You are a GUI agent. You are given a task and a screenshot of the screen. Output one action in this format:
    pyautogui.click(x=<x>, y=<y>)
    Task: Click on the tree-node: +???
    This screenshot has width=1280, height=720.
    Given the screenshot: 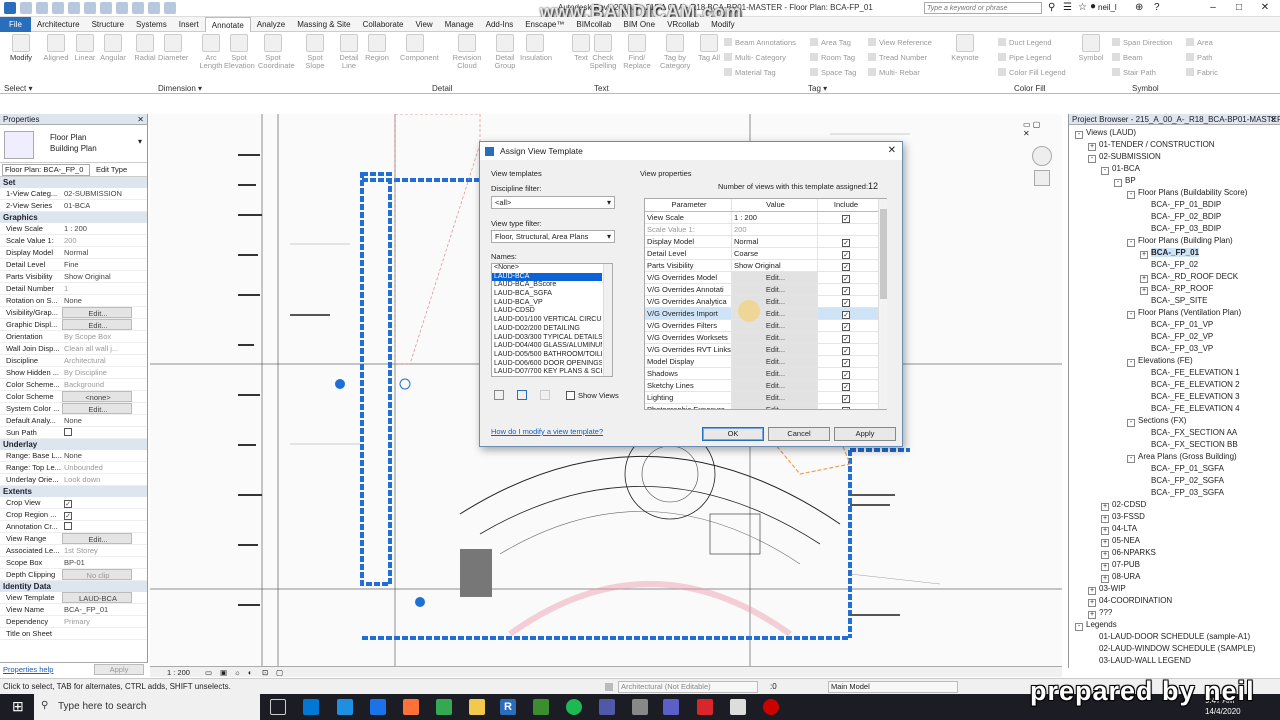 What is the action you would take?
    pyautogui.click(x=1174, y=613)
    